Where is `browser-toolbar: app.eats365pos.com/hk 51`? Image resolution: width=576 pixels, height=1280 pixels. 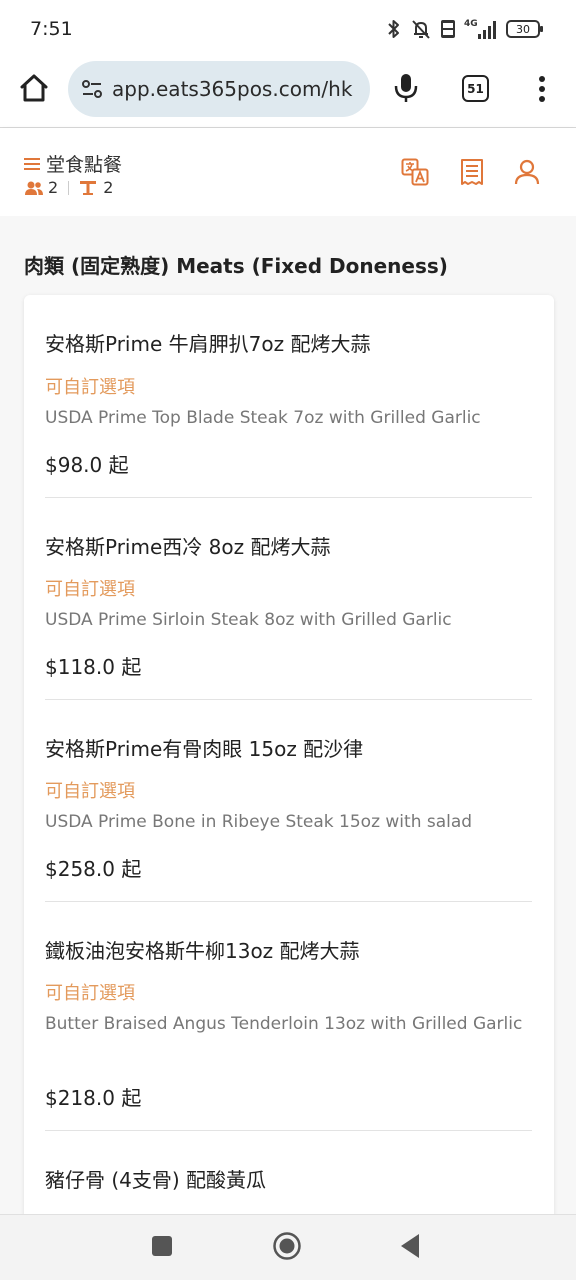 browser-toolbar: app.eats365pos.com/hk 51 is located at coordinates (288, 93).